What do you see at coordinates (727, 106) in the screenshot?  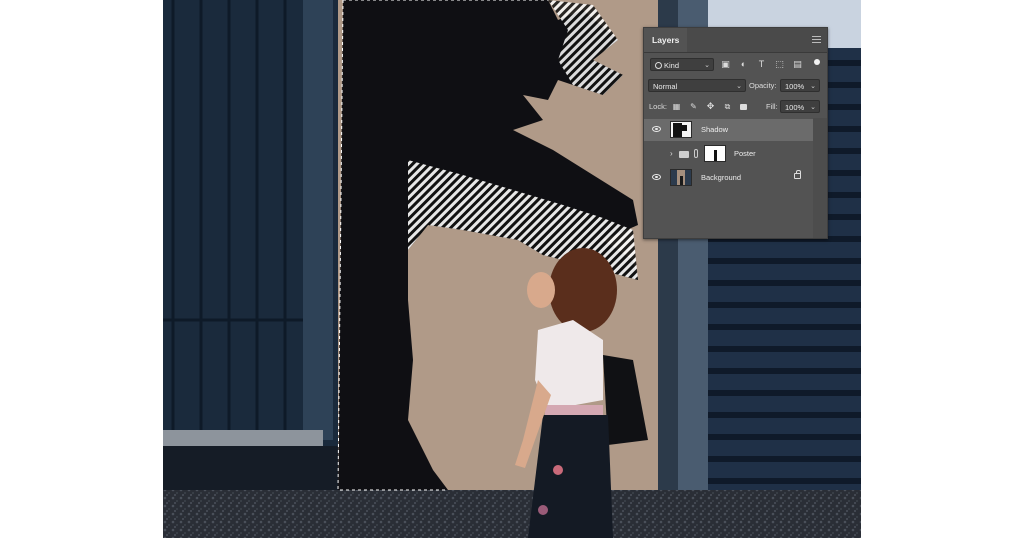 I see `lock-artboard-icon: ⧉` at bounding box center [727, 106].